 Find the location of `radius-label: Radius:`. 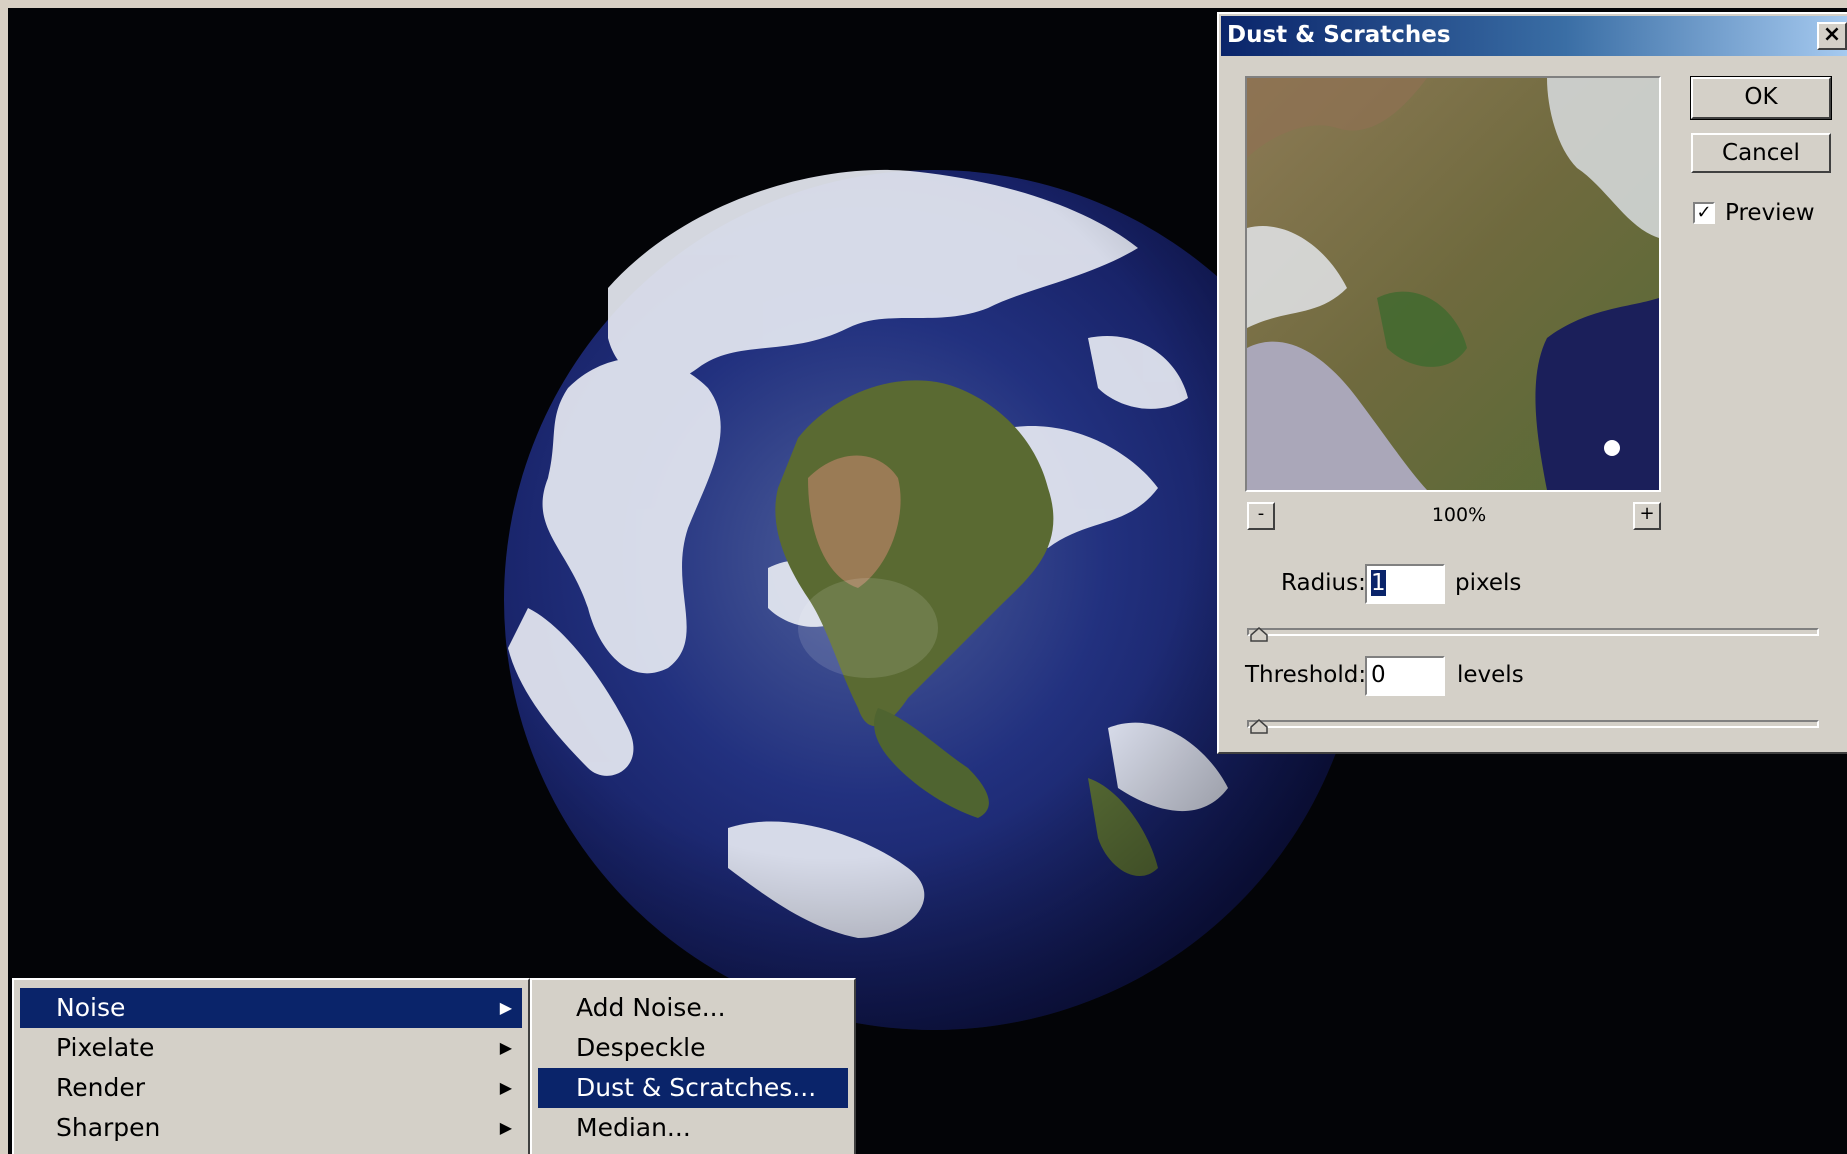

radius-label: Radius: is located at coordinates (1323, 583).